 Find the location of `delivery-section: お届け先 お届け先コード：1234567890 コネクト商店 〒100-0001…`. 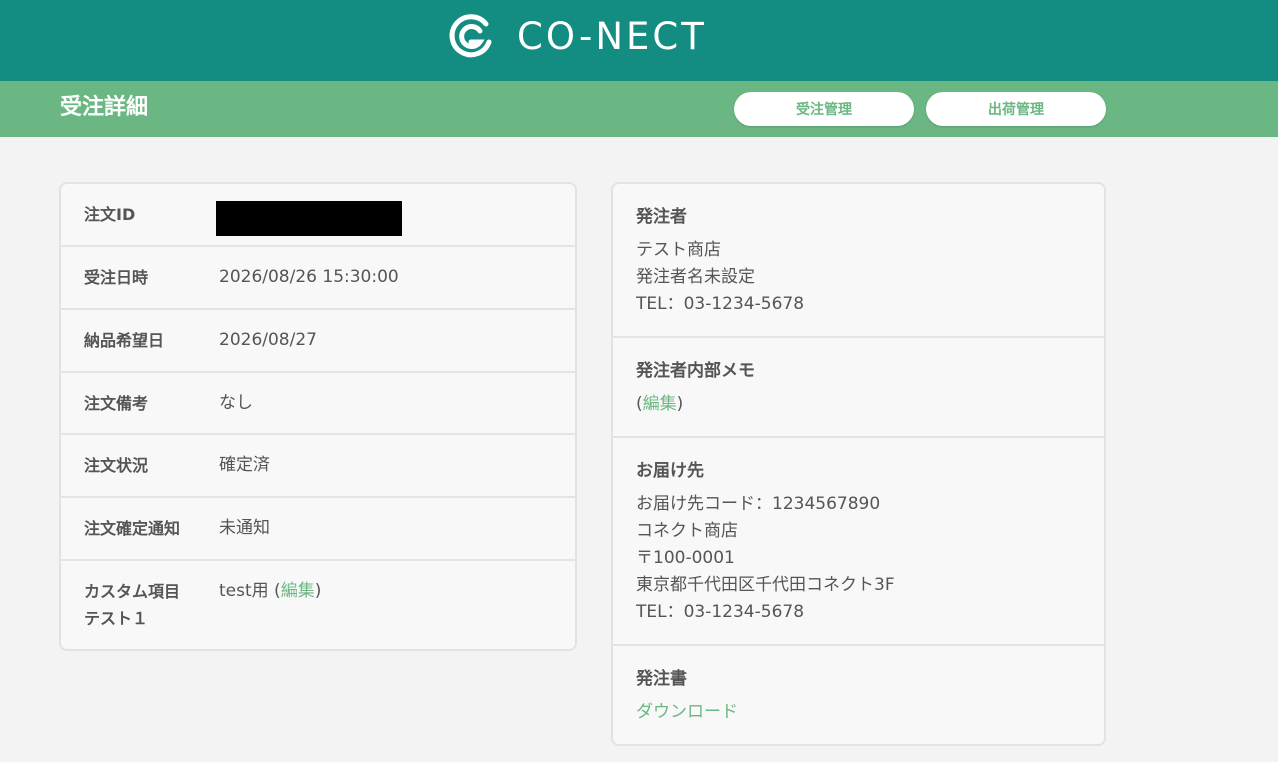

delivery-section: お届け先 お届け先コード：1234567890 コネクト商店 〒100-0001… is located at coordinates (858, 542).